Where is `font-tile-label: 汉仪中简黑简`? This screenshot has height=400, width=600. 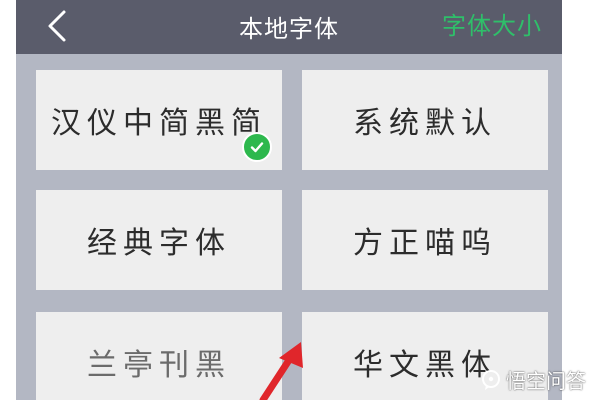
font-tile-label: 汉仪中简黑简 is located at coordinates (159, 123).